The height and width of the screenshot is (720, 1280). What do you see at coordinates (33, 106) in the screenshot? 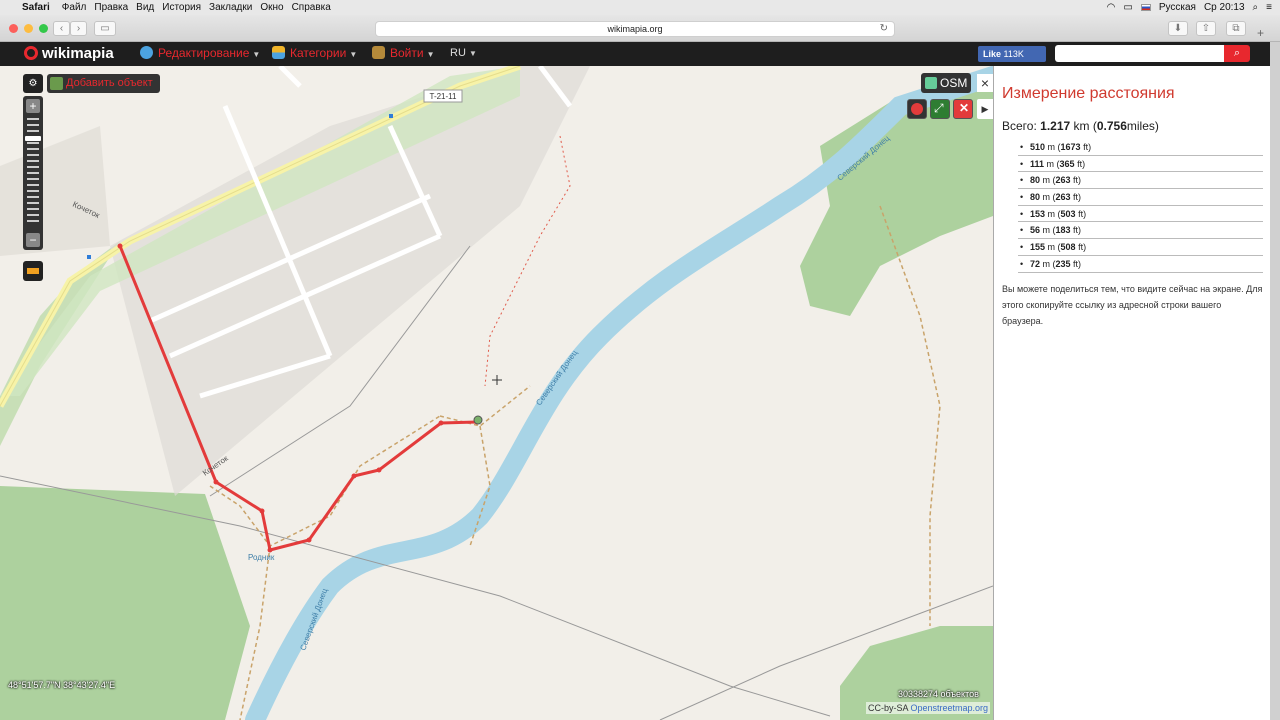
I see `zoom-in-button: +` at bounding box center [33, 106].